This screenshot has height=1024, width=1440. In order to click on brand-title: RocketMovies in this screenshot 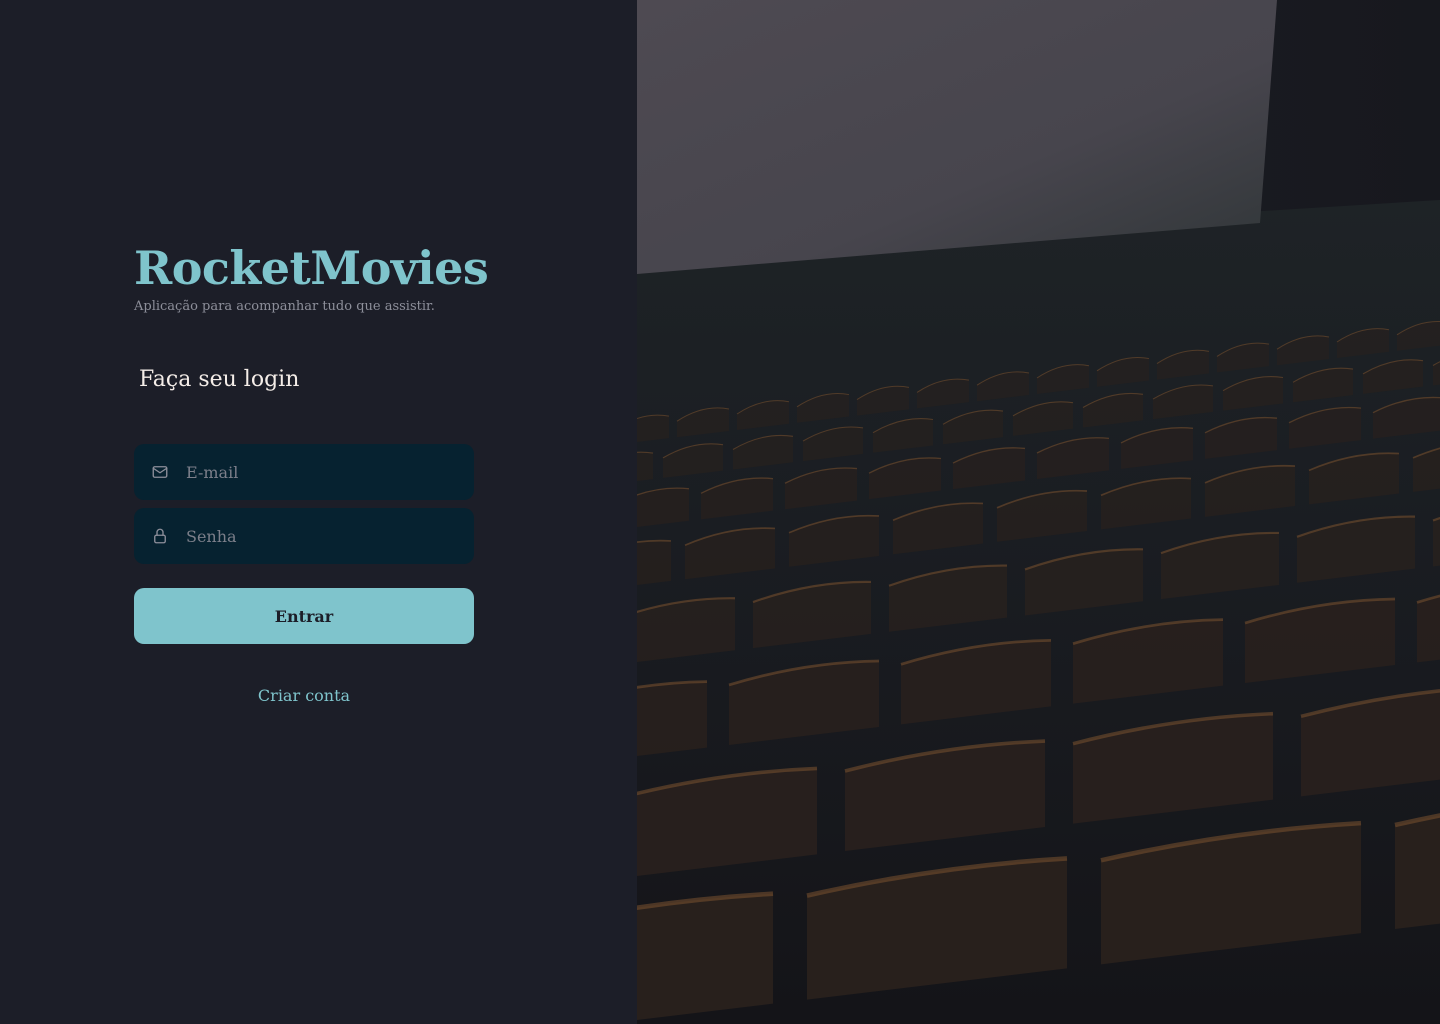, I will do `click(311, 268)`.